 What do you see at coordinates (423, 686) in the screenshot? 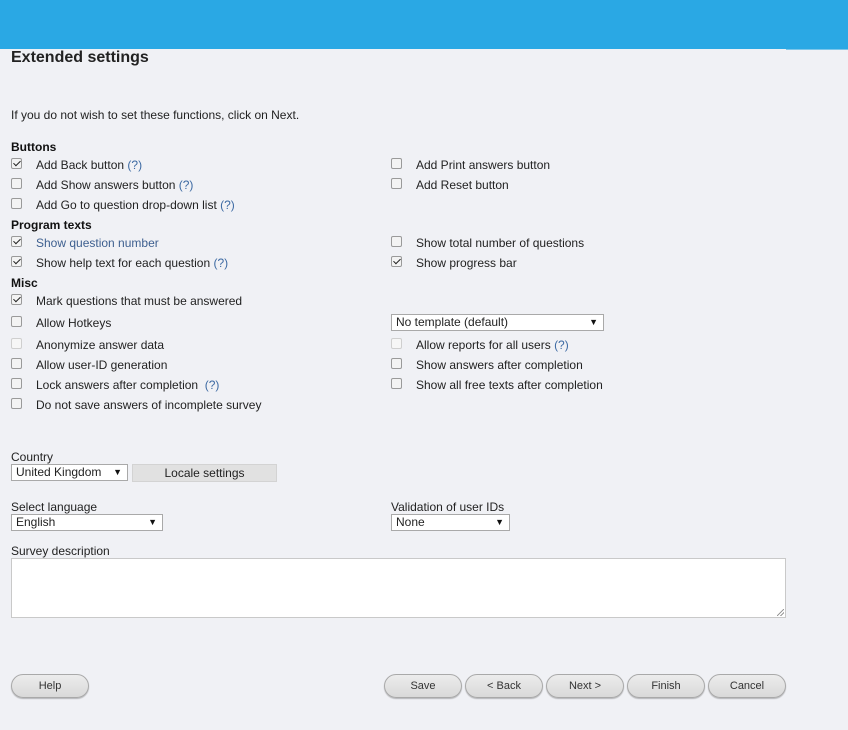
I see `save-button: Save` at bounding box center [423, 686].